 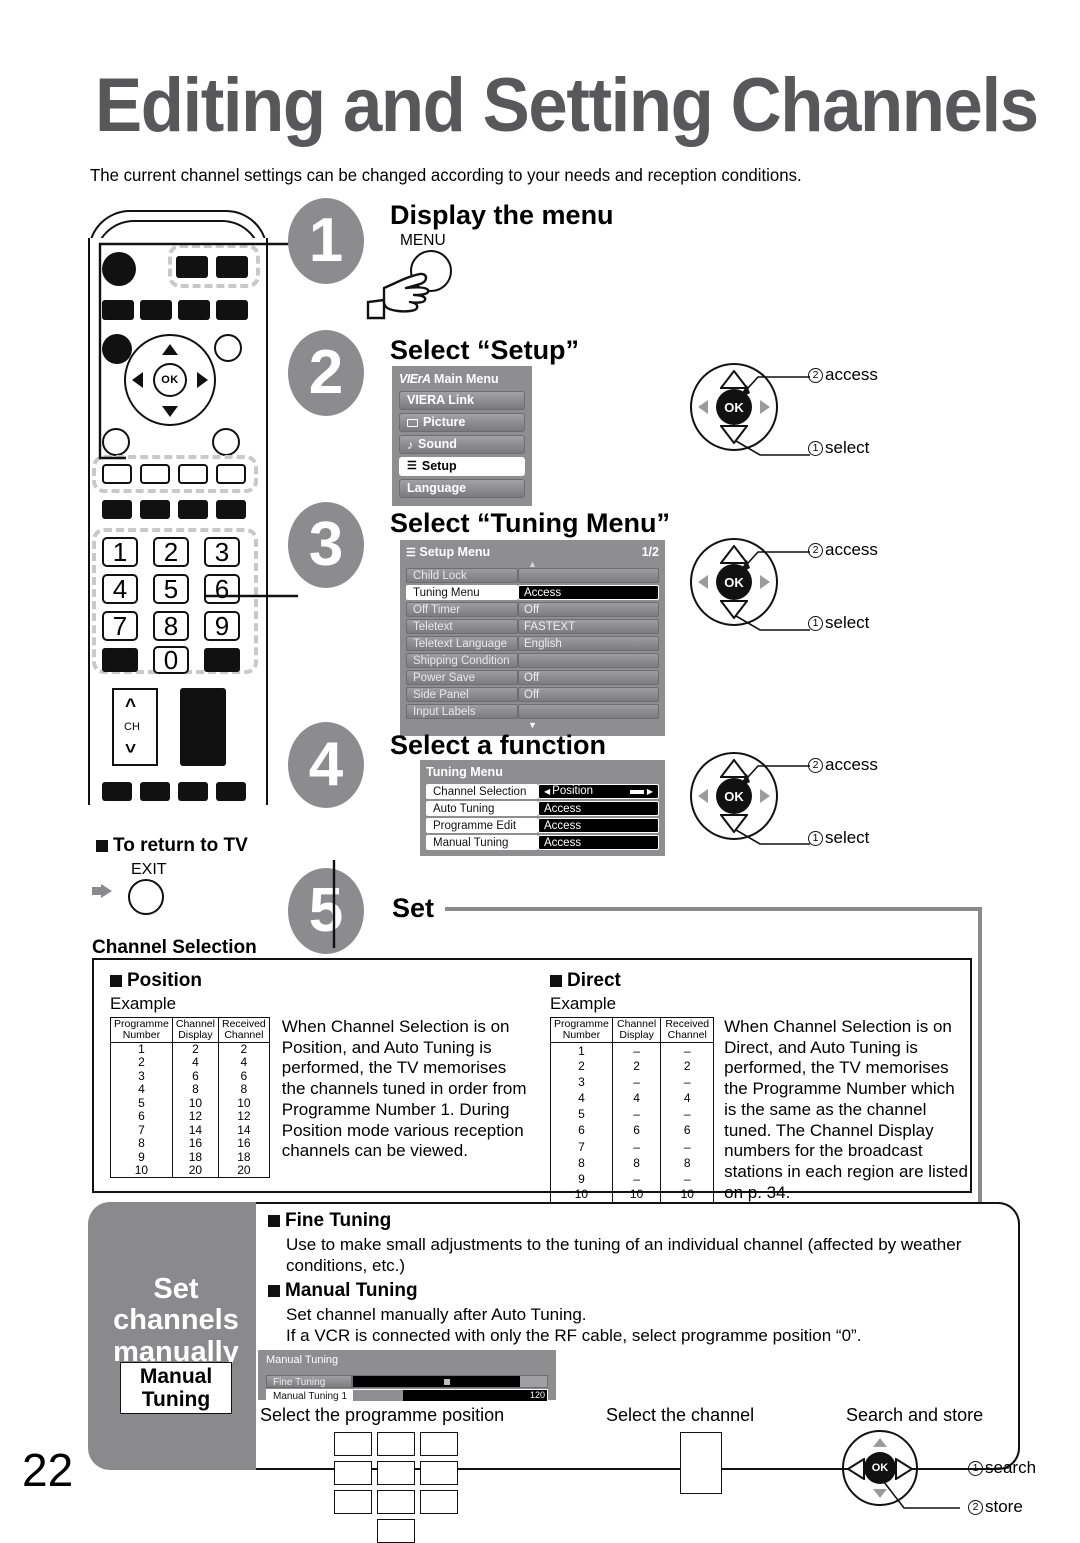 What do you see at coordinates (195, 1144) in the screenshot?
I see `table-cell: 16` at bounding box center [195, 1144].